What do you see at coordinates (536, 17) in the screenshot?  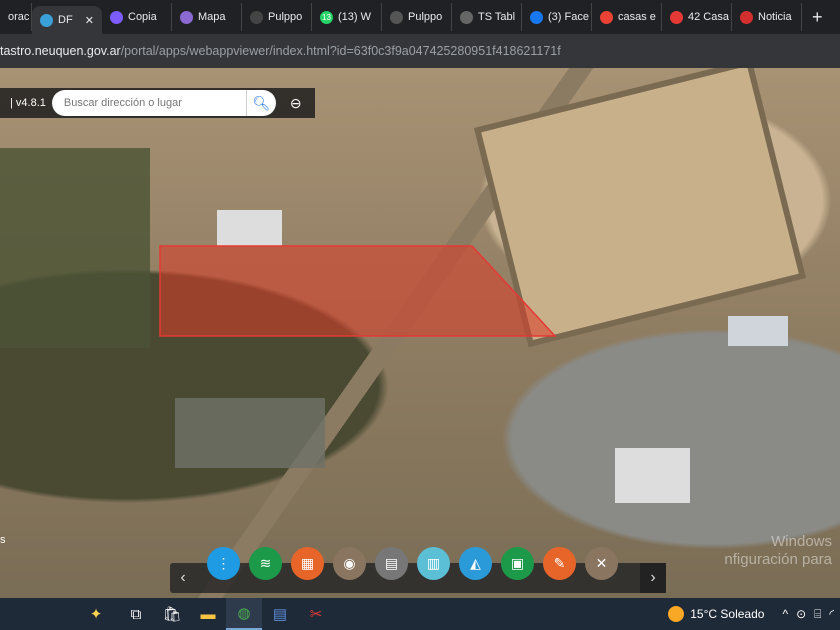 I see `facebook-icon` at bounding box center [536, 17].